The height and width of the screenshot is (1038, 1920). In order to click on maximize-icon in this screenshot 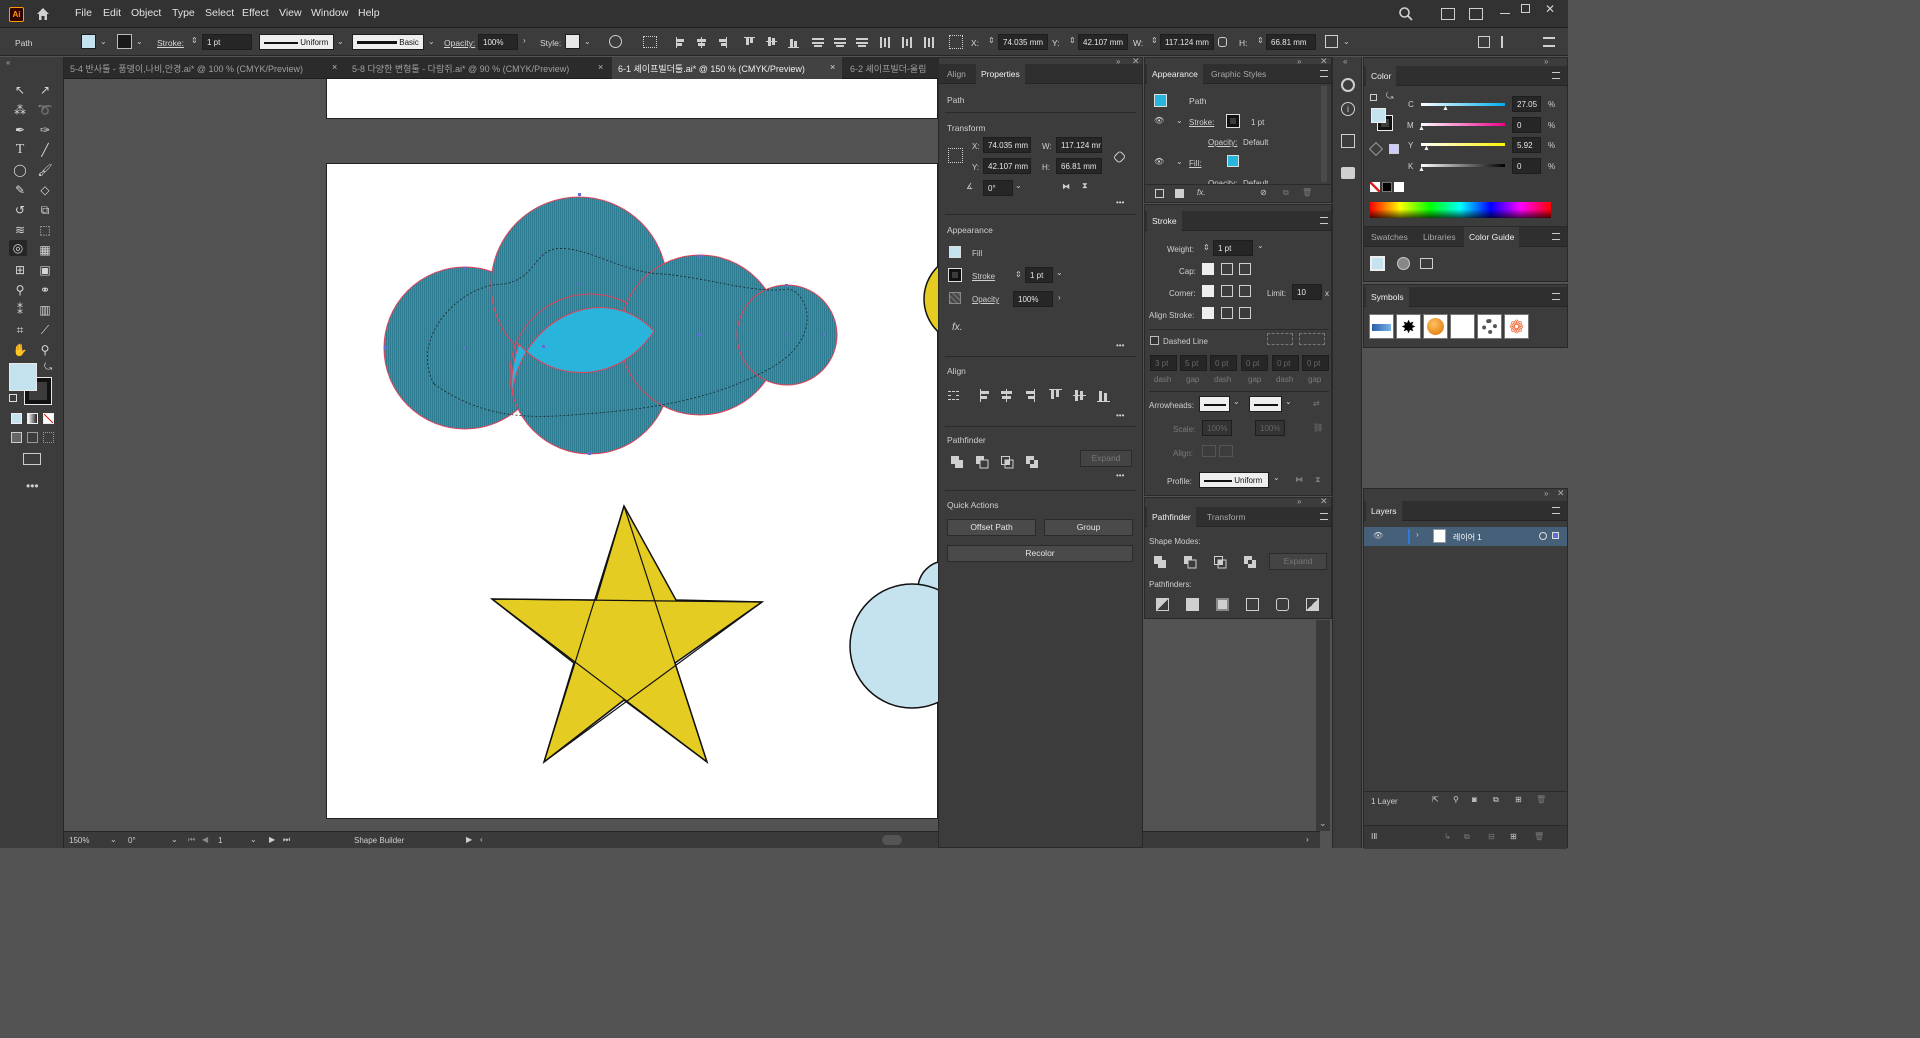, I will do `click(1525, 8)`.